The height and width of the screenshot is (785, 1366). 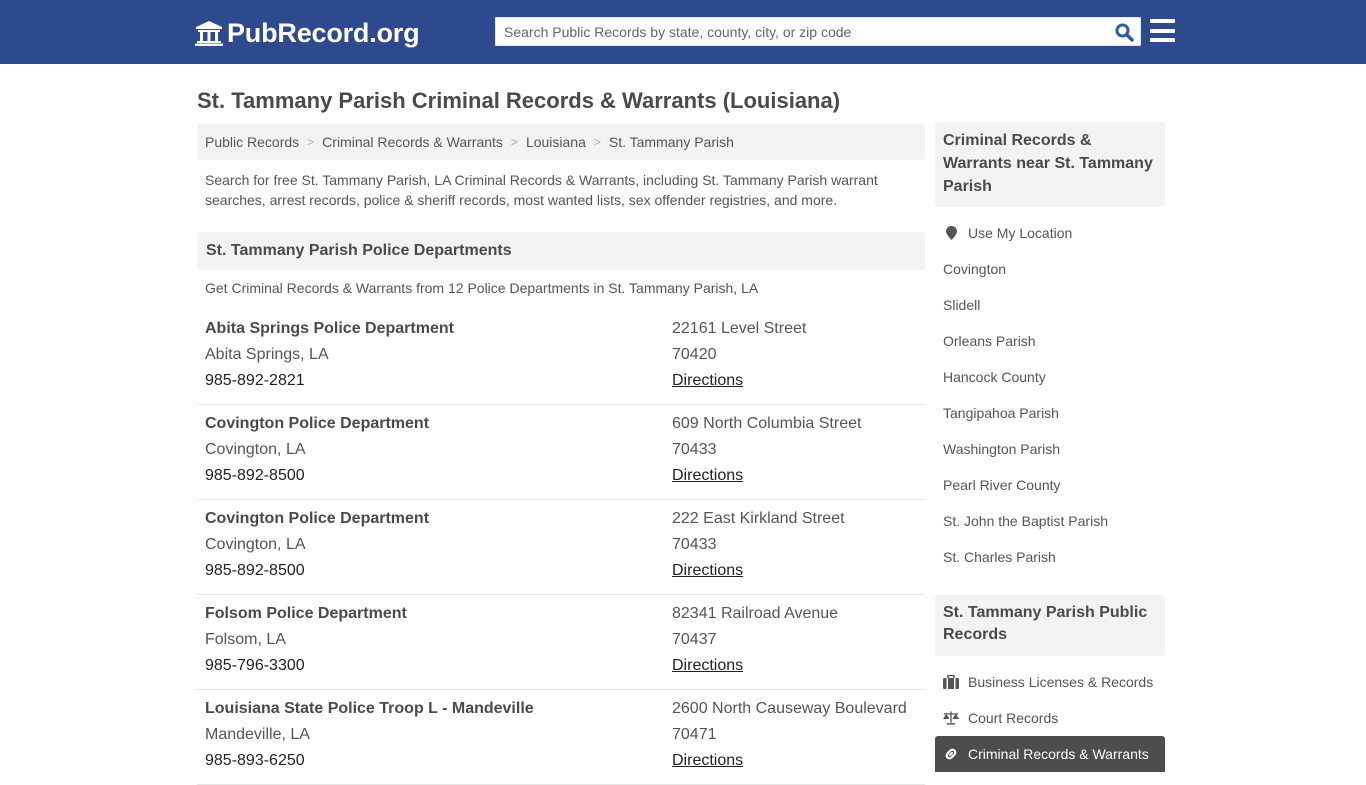 I want to click on site-header: PubRecord.org, so click(x=683, y=32).